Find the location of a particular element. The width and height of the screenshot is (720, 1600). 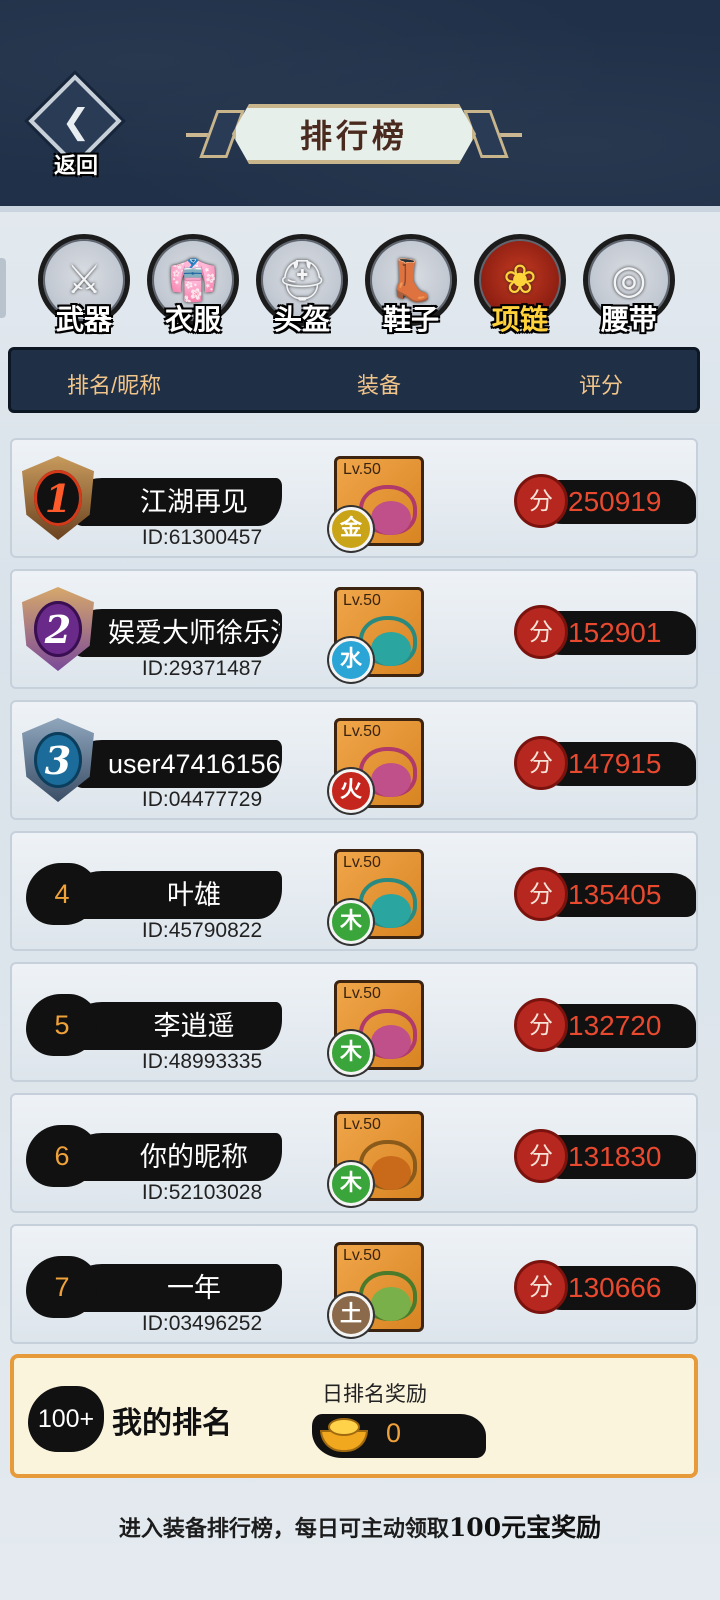

leaderboard-row: 1 江湖再见 ID:61300457 Lv.50 金 分 250919 is located at coordinates (354, 498).